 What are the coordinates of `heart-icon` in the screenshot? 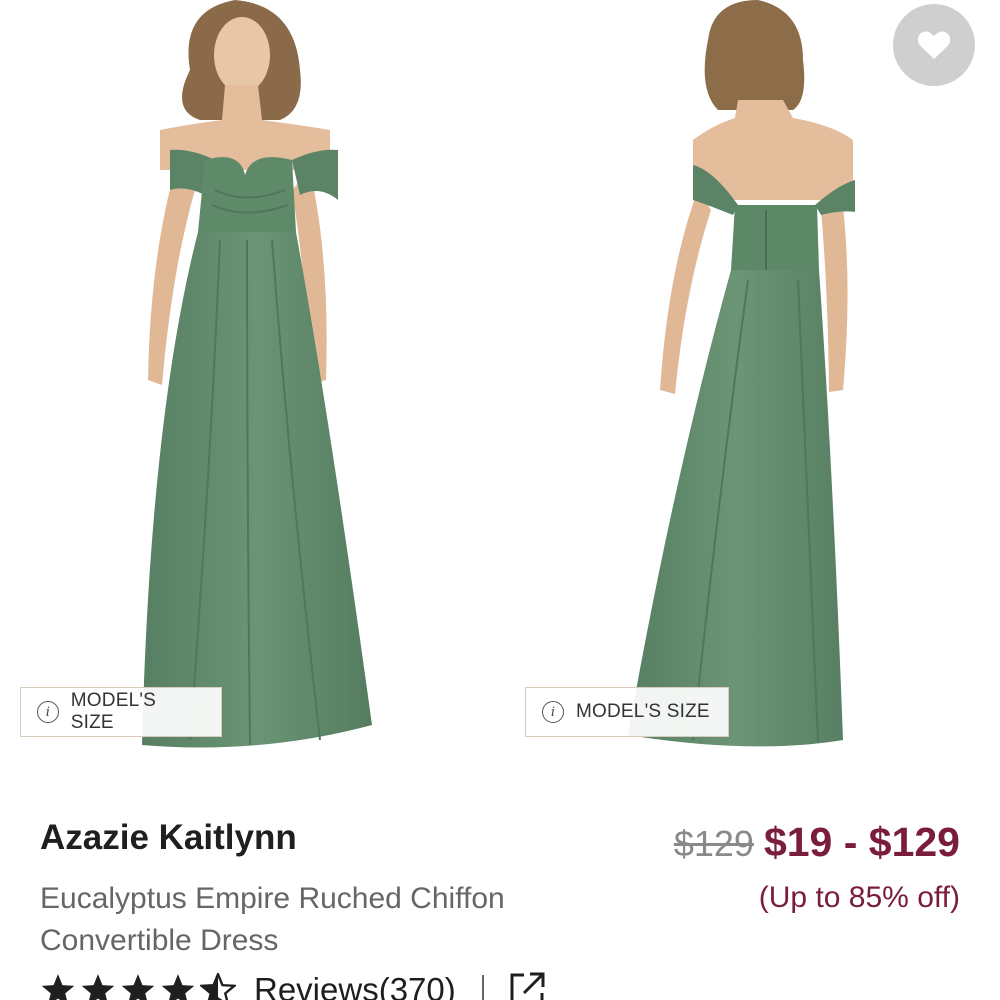 It's located at (934, 45).